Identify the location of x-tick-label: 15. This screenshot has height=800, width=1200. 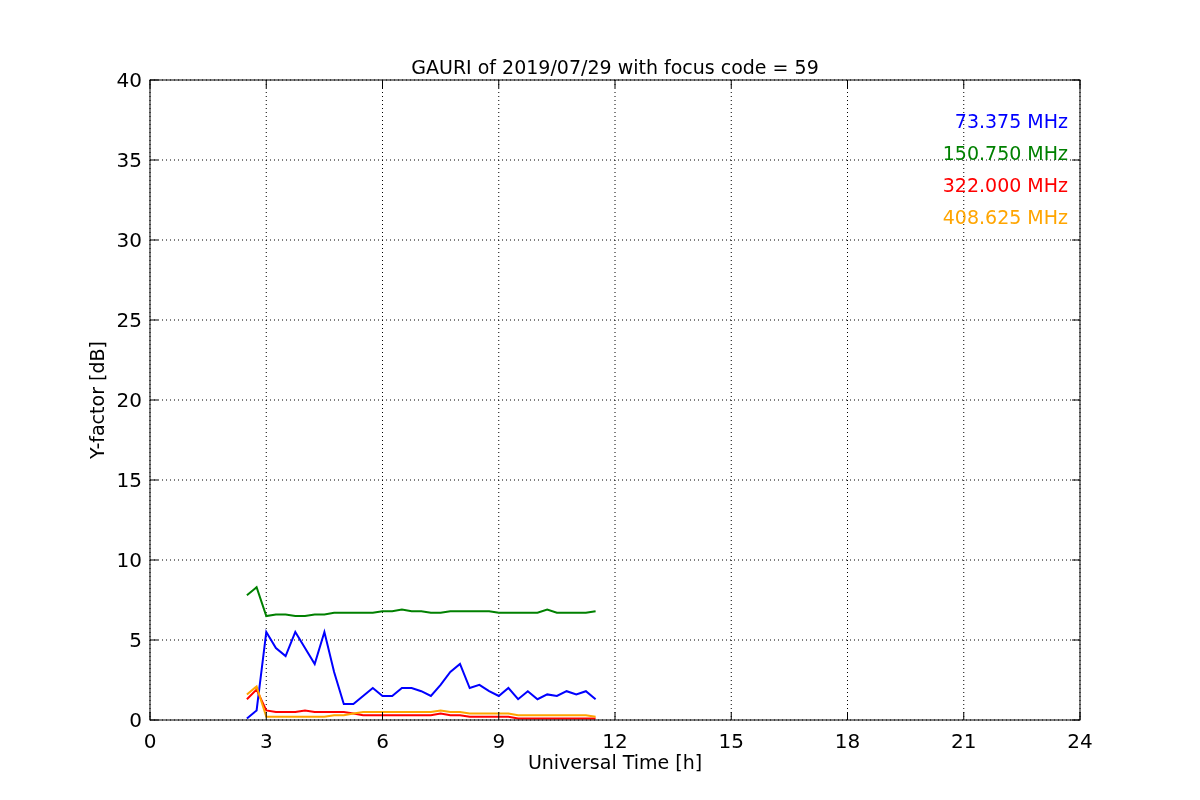
(731, 741).